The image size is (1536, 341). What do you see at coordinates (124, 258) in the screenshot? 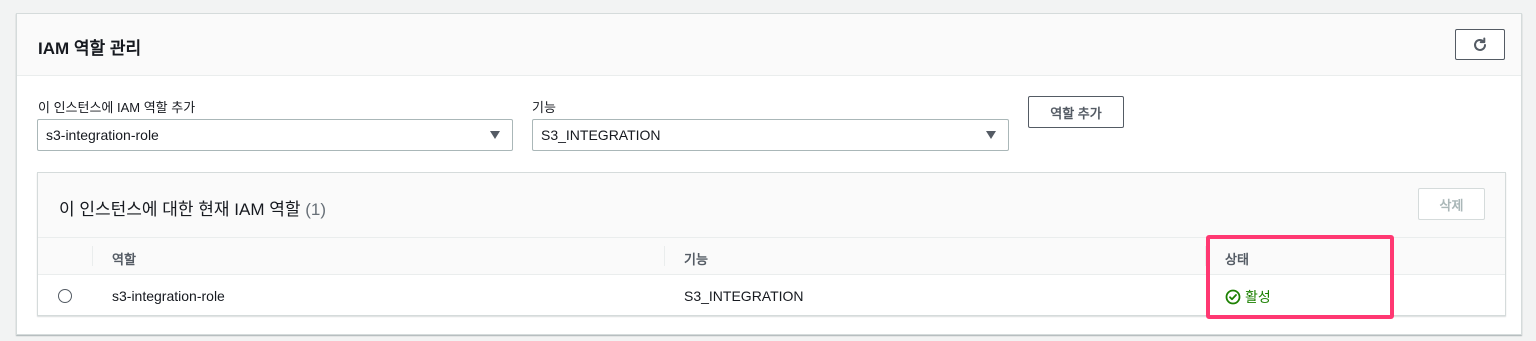
I see `column-header-role: 역할` at bounding box center [124, 258].